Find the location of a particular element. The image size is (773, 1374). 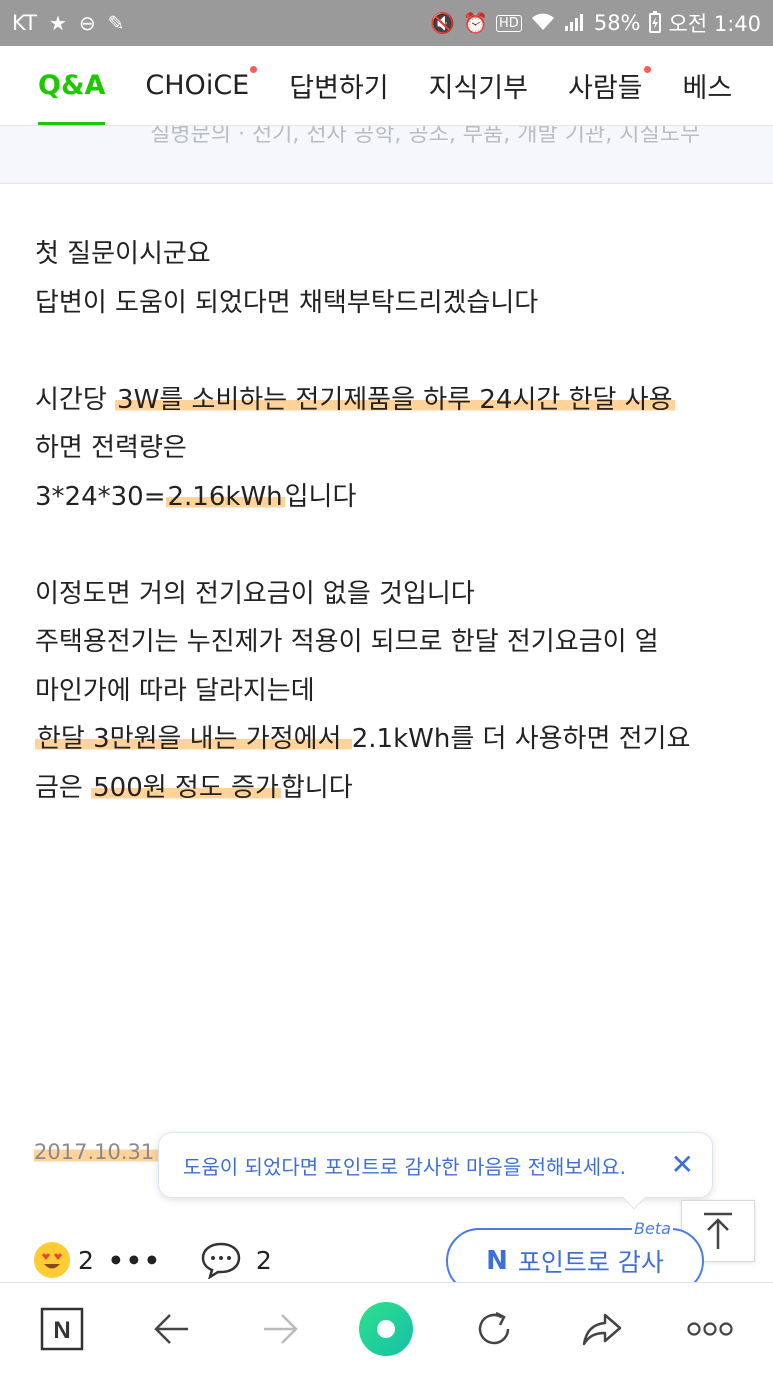

status-right: 🔇 ⏰ HD 58% 오전 1:40 is located at coordinates (595, 23).